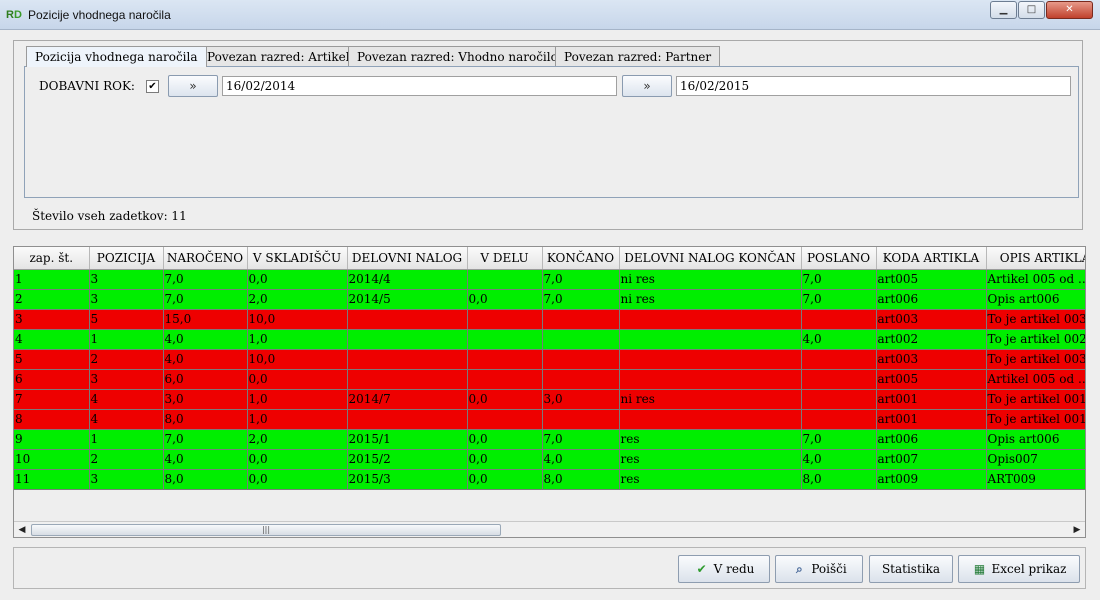 The image size is (1100, 600). I want to click on search-button: ⌕ Poišči, so click(819, 569).